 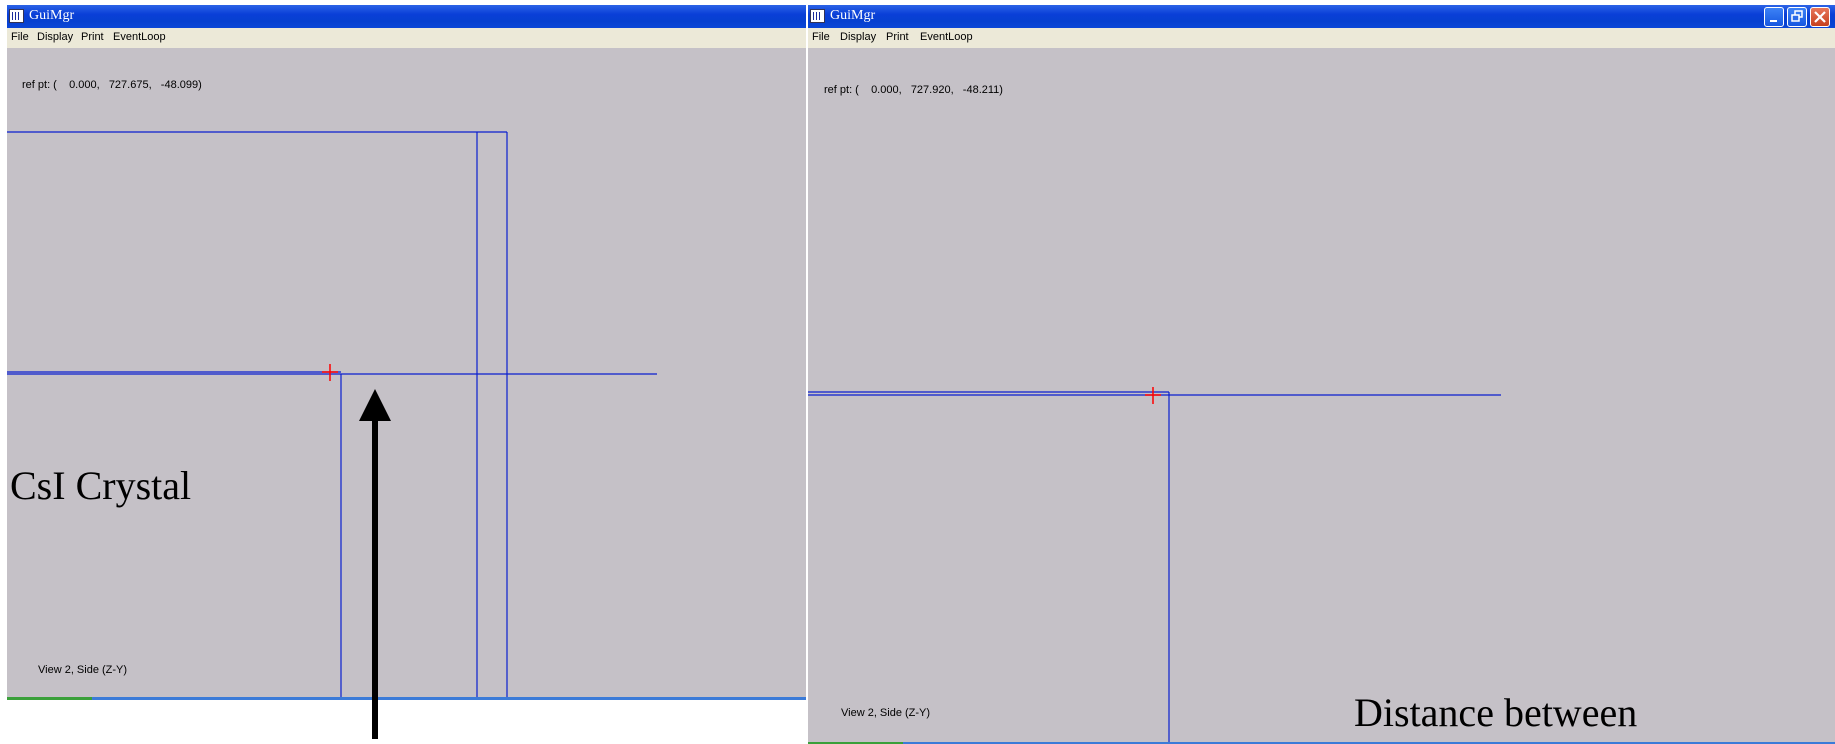 What do you see at coordinates (406, 16) in the screenshot?
I see `left-title-bar: GuiMgr` at bounding box center [406, 16].